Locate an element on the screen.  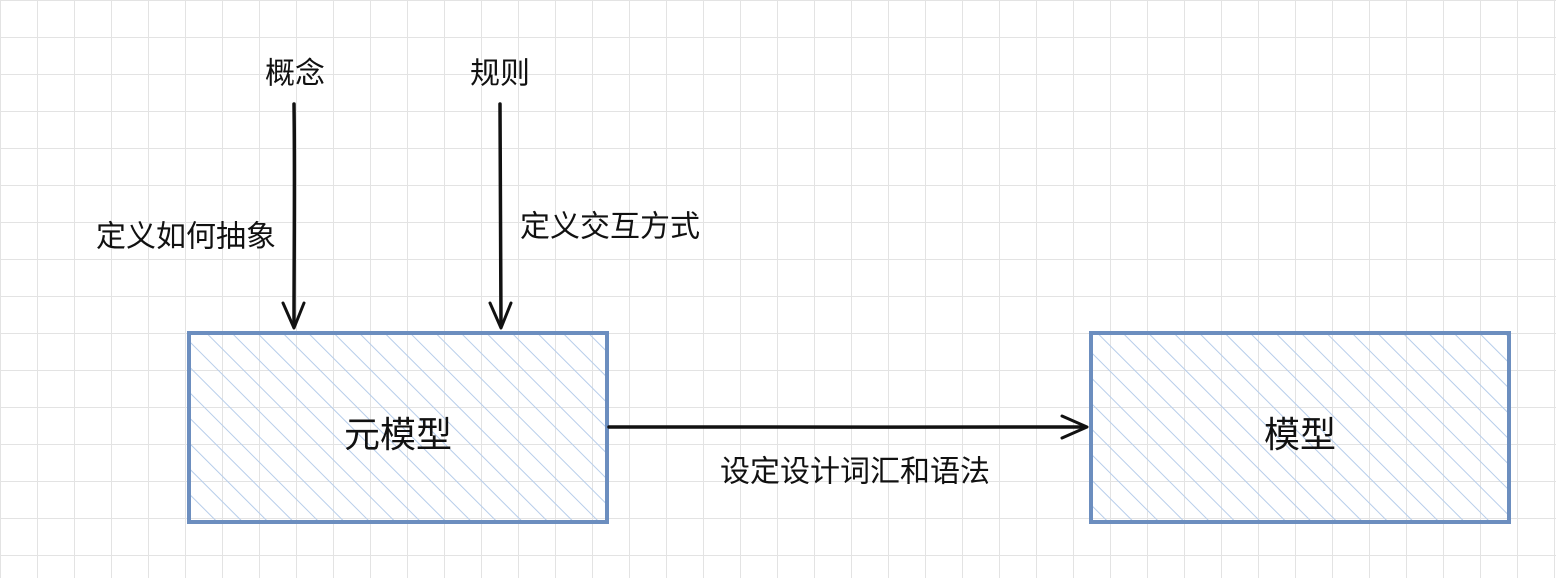
edge-line is located at coordinates (847, 427).